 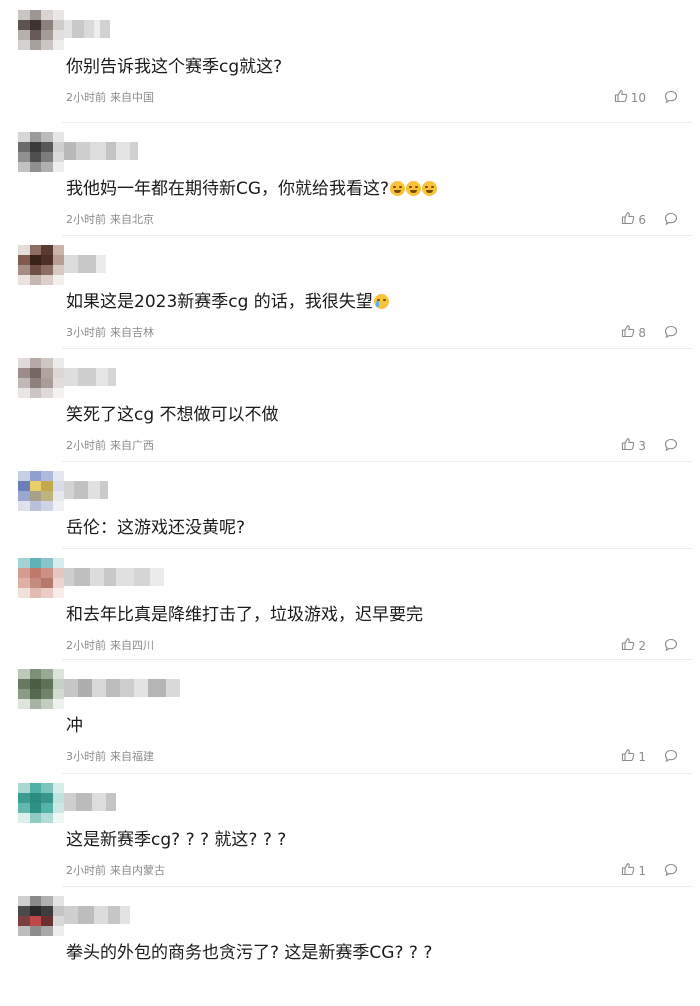 What do you see at coordinates (642, 645) in the screenshot?
I see `like-count: 2` at bounding box center [642, 645].